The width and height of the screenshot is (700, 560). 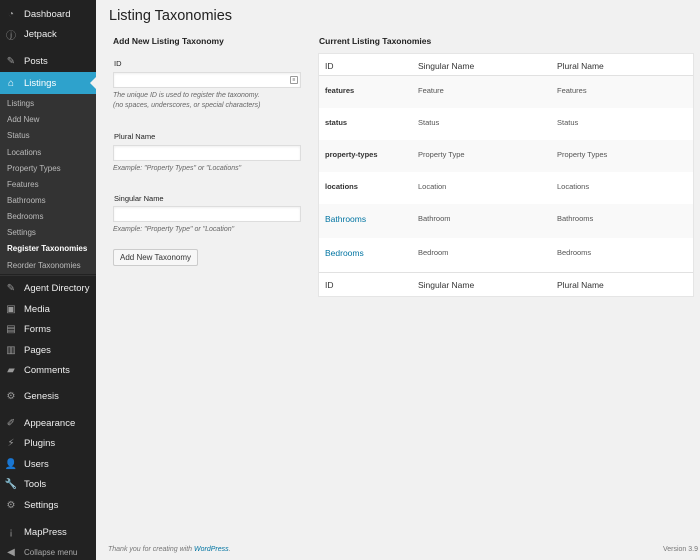 What do you see at coordinates (11, 464) in the screenshot?
I see `users-icon: 👤` at bounding box center [11, 464].